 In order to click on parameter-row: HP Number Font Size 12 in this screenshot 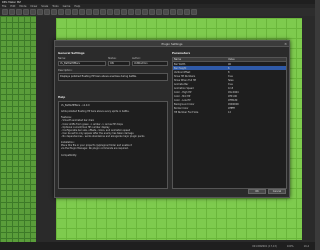, I will do `click(229, 112)`.